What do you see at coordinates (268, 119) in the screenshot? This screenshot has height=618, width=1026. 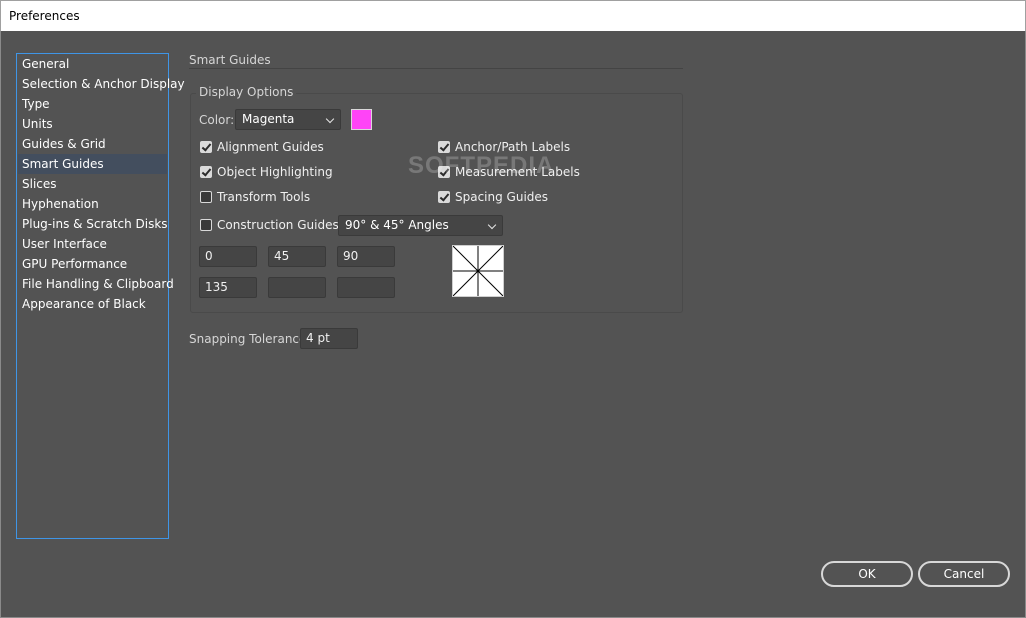 I see `color-dropdown-value: Magenta` at bounding box center [268, 119].